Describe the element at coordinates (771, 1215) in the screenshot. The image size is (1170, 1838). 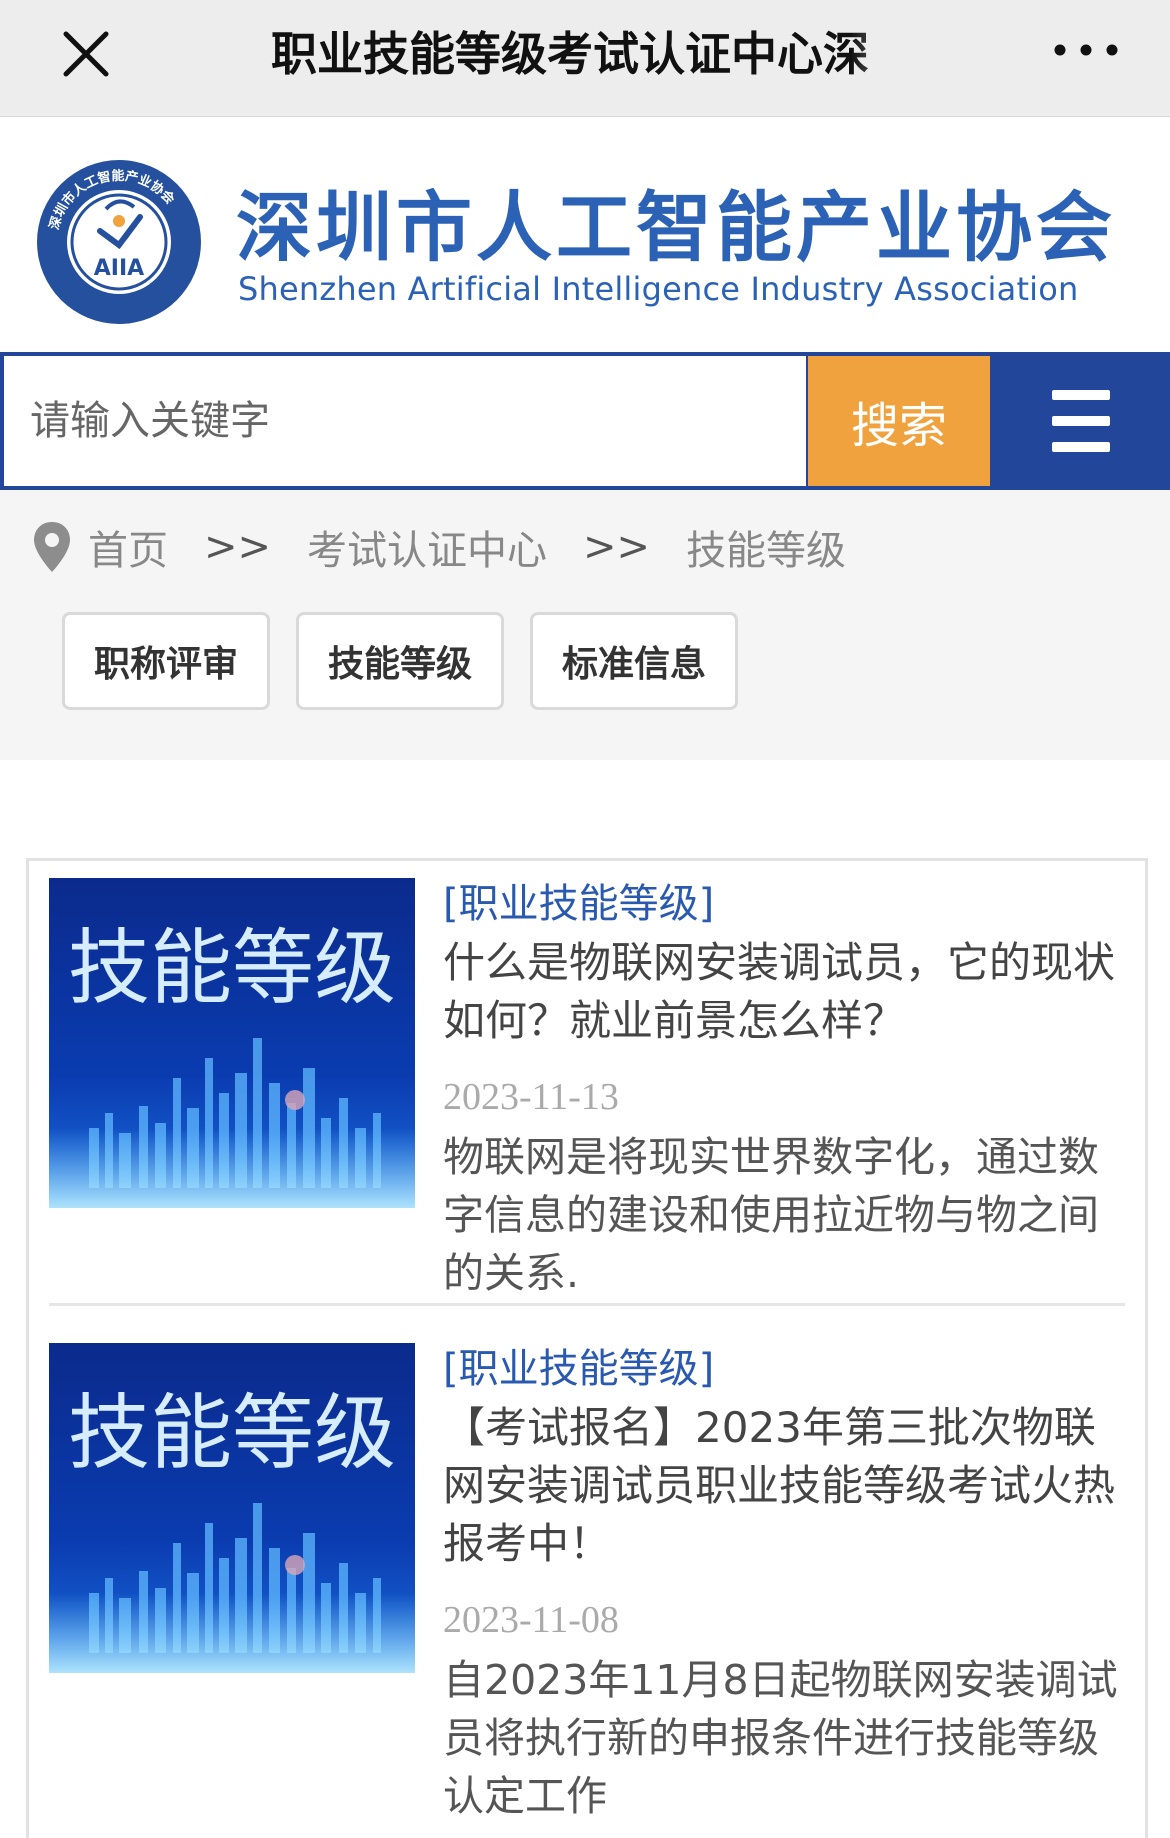
I see `article-summary: 物联网是将现实世界数字化，通过数字信息的建设和使用拉近物与物之间的关系.` at that location.